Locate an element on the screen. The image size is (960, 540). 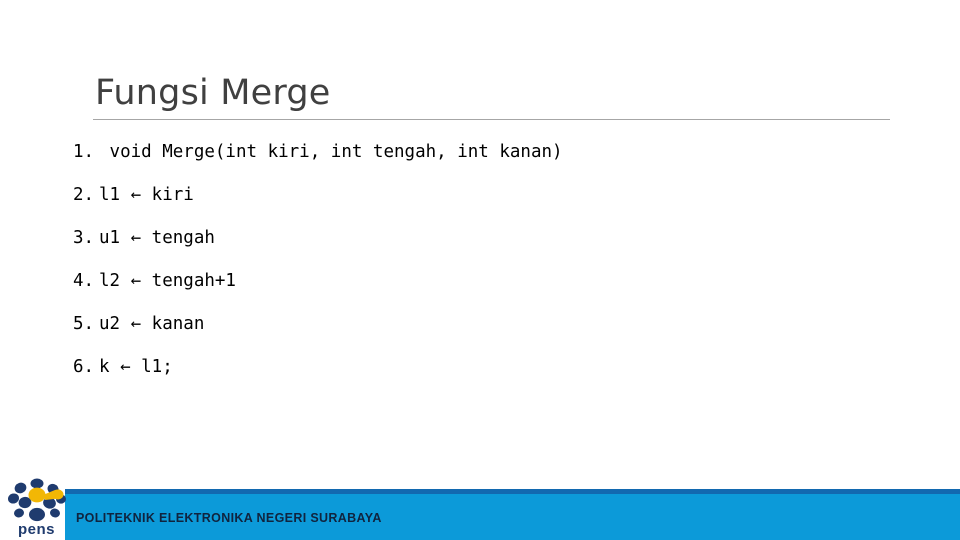
title-divider is located at coordinates (491, 119).